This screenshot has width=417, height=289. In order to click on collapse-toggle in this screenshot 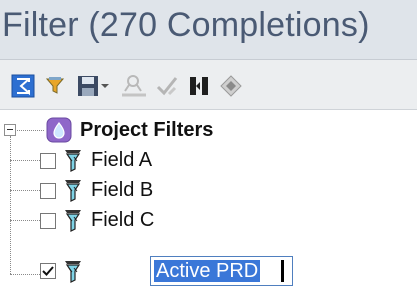, I will do `click(10, 130)`.